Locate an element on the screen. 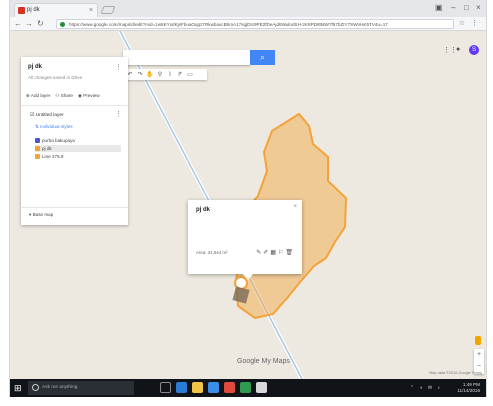 This screenshot has height=406, width=493. add-layer-button: ⊕ Add layer is located at coordinates (38, 96).